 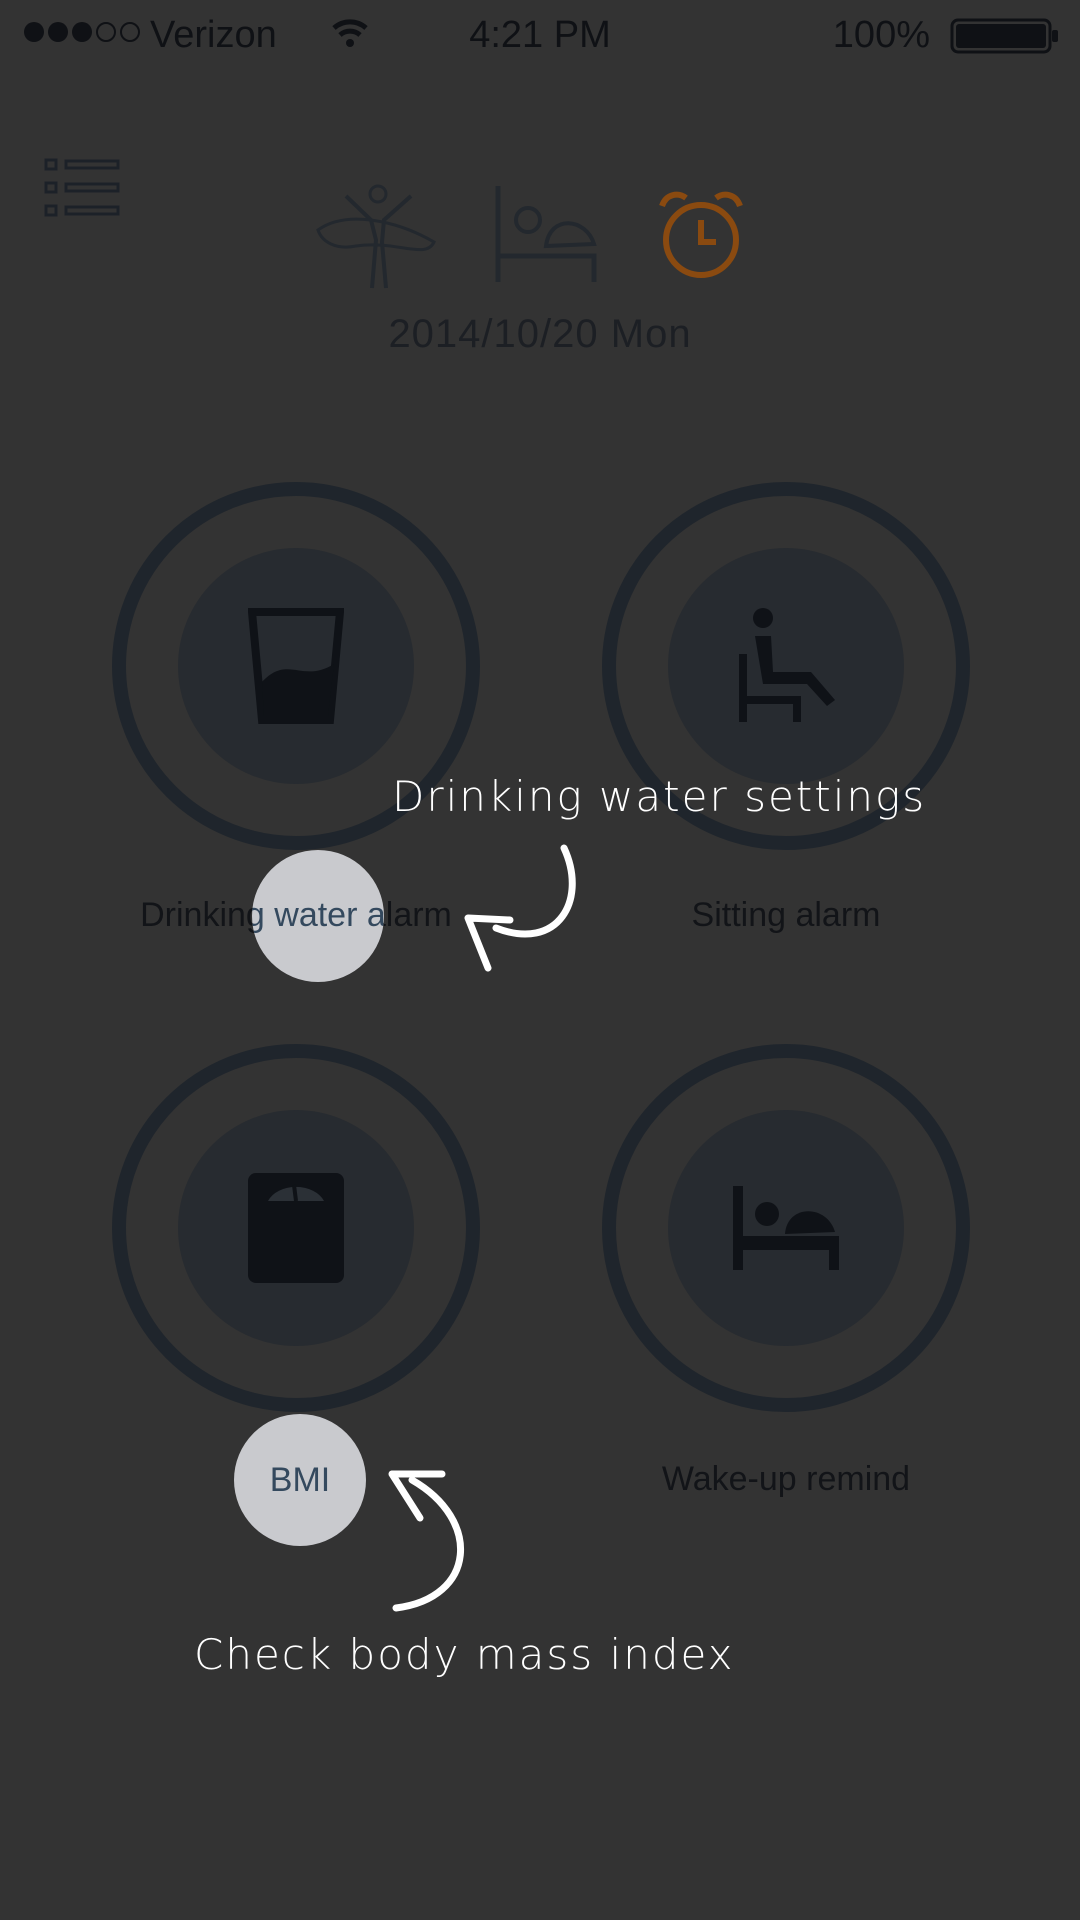 I want to click on bed-icon, so click(x=786, y=1228).